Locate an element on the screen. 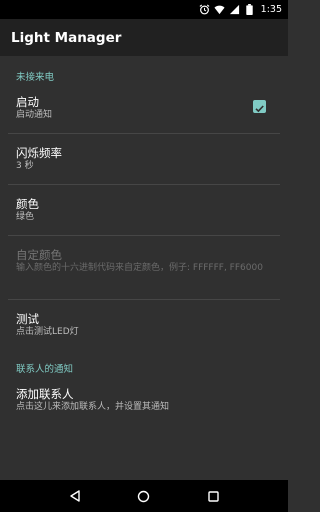 This screenshot has width=320, height=512. recents-icon is located at coordinates (213, 496).